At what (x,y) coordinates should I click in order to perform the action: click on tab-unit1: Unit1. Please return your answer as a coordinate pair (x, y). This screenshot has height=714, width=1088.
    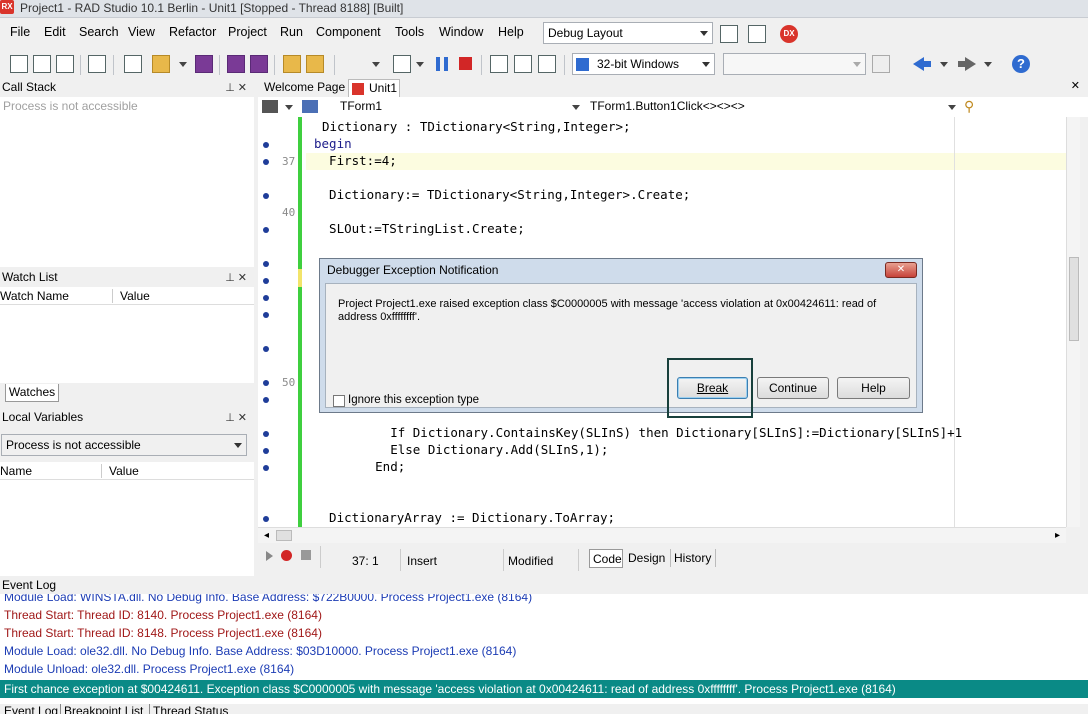
    Looking at the image, I should click on (374, 88).